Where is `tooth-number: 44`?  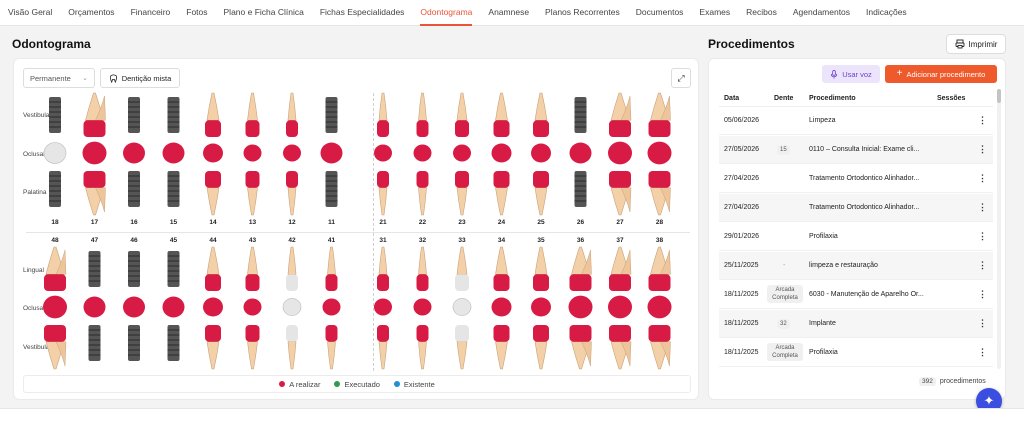 tooth-number: 44 is located at coordinates (213, 240).